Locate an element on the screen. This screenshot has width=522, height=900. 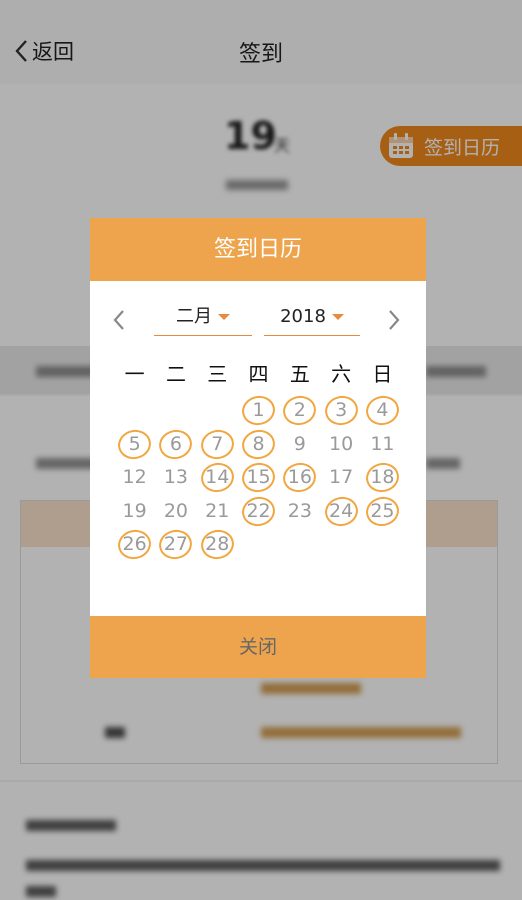
weekday-label: 四 is located at coordinates (258, 374).